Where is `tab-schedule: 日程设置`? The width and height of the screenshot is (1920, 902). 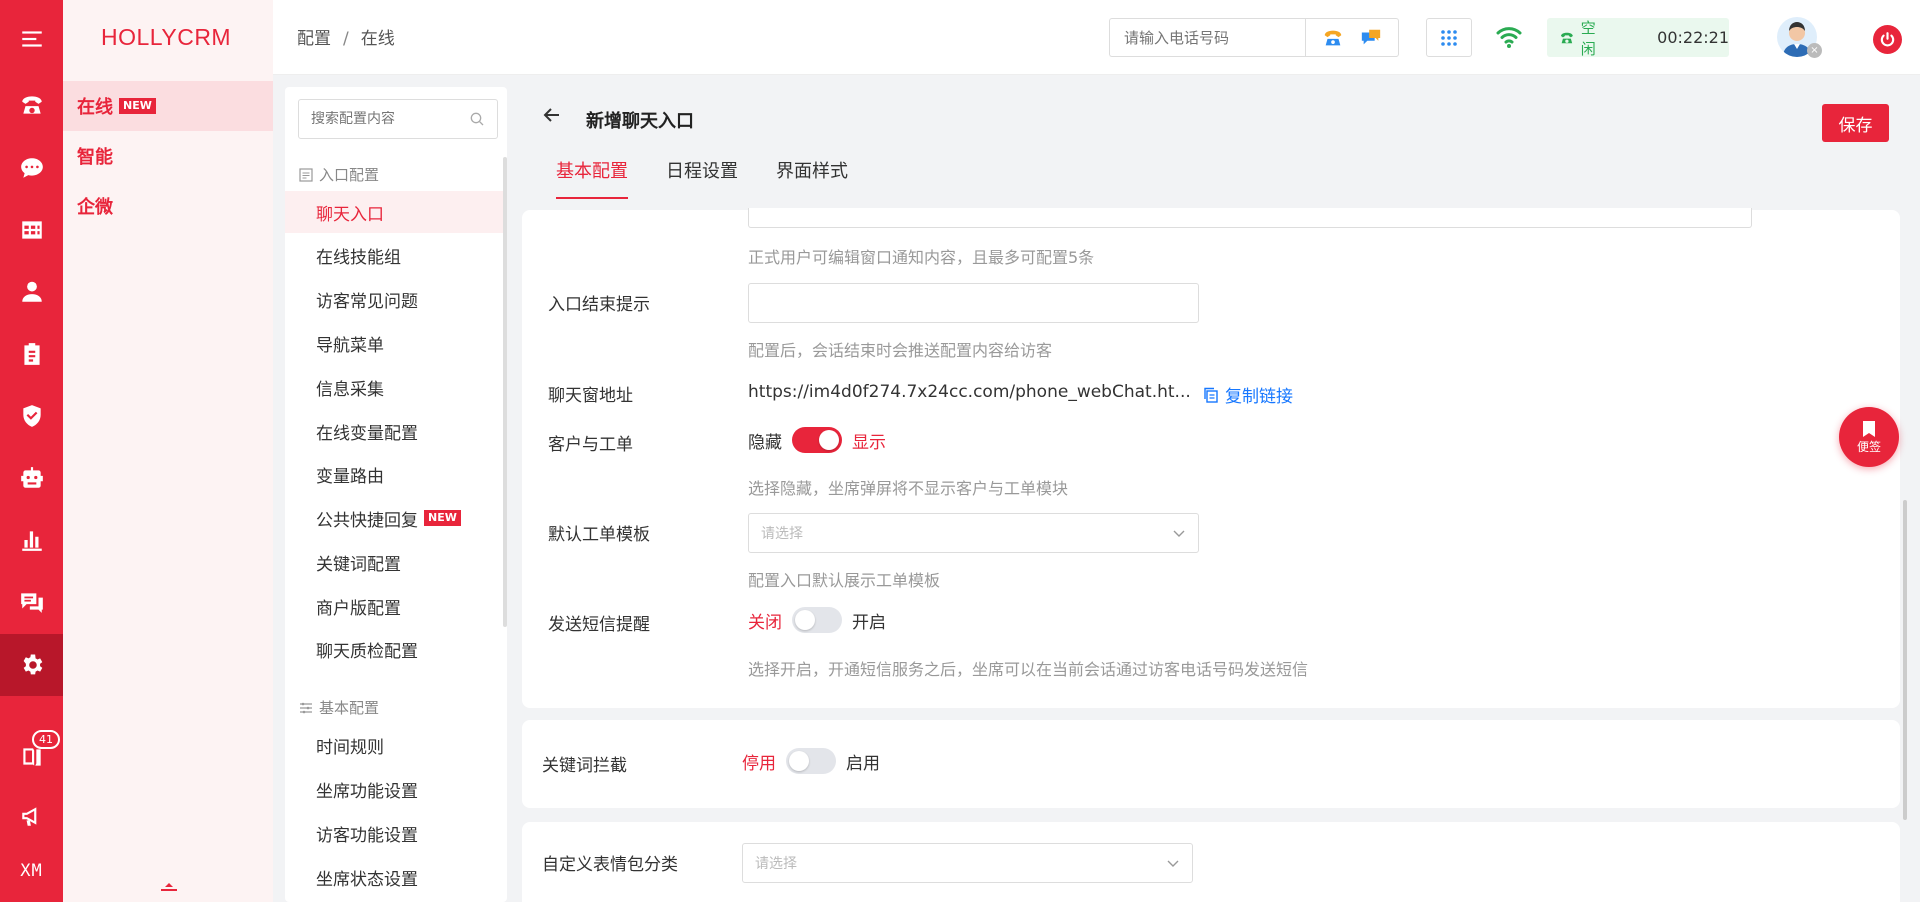
tab-schedule: 日程设置 is located at coordinates (702, 178).